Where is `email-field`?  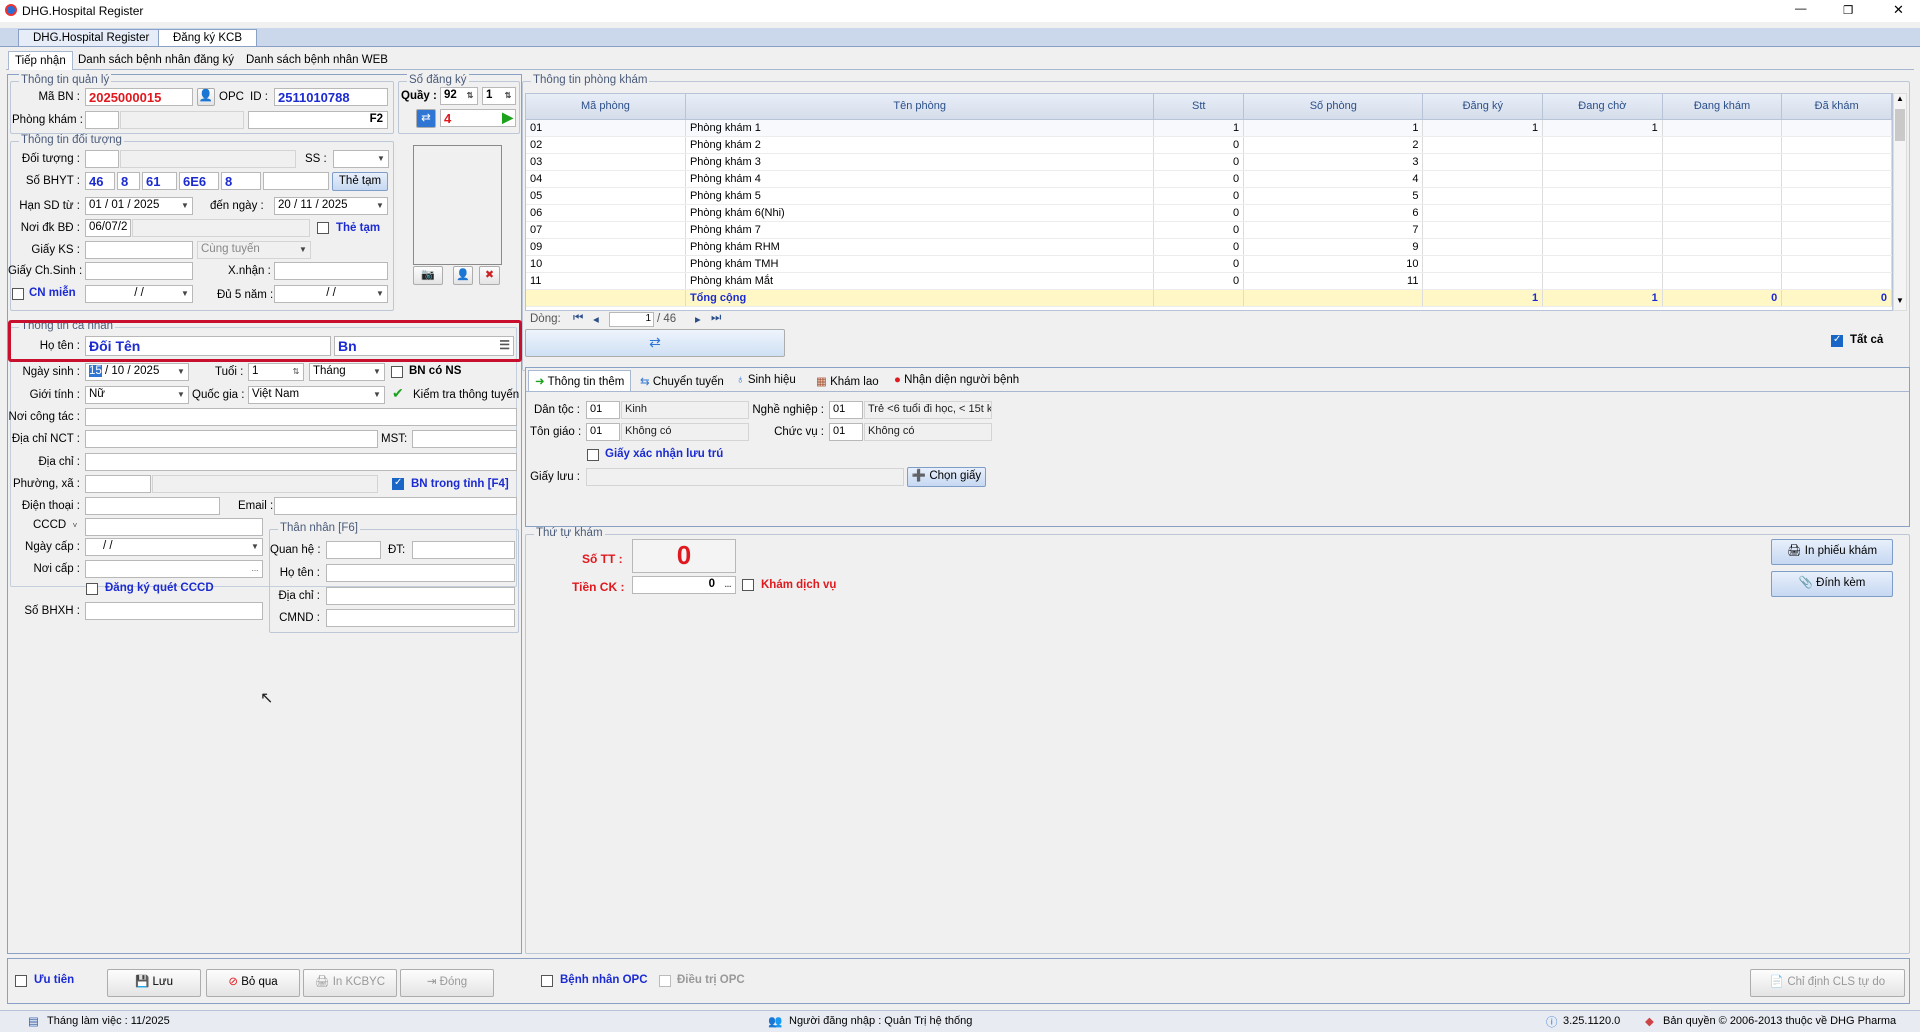
email-field is located at coordinates (395, 506).